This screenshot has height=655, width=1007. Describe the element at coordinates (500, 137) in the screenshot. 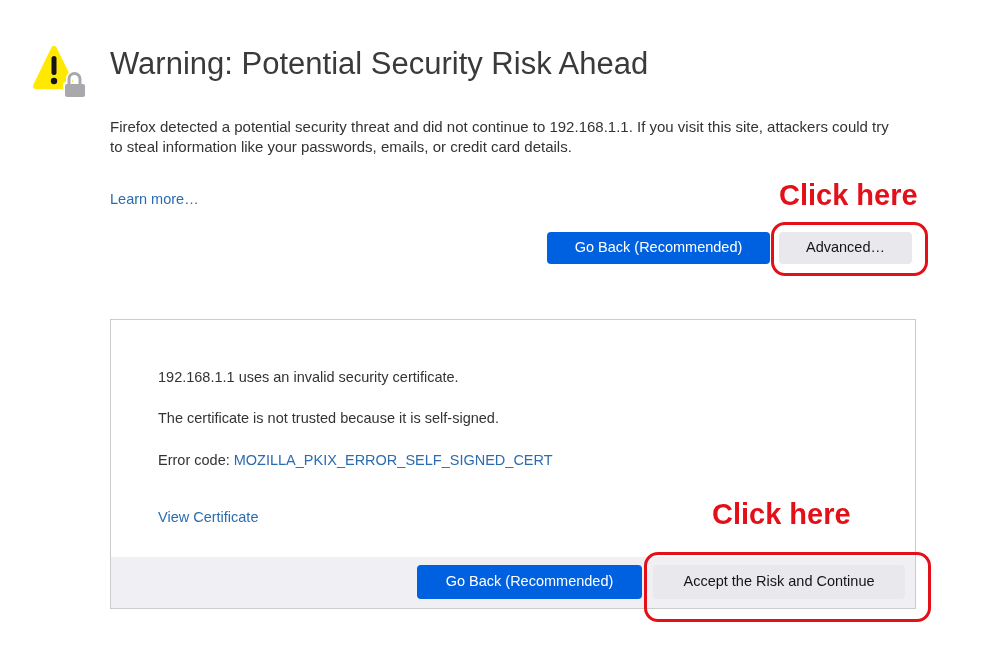

I see `warning-description: Firefox detected a potential security threat and did not continue to 192.168.1.1. If you visit this site, attackers could try to steal information like your passwords, emails, or credit card details.` at that location.